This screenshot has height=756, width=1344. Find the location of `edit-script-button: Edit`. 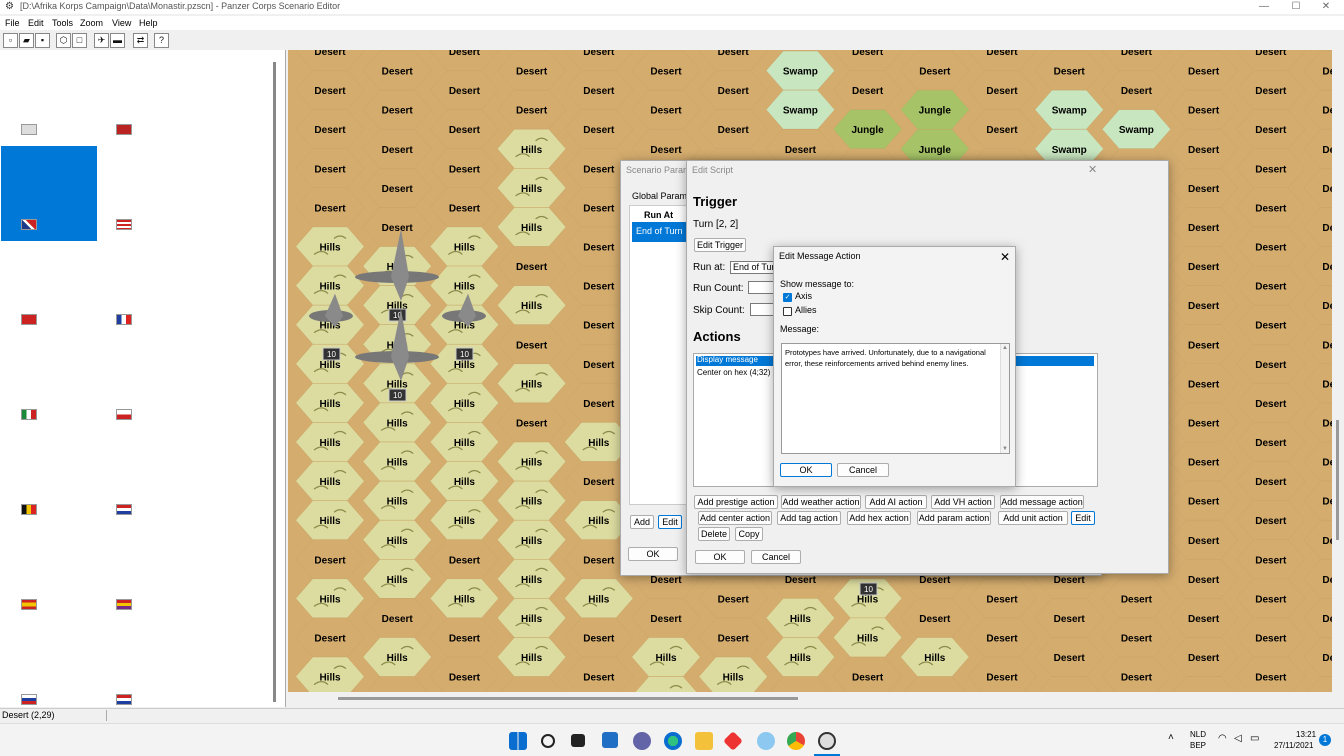

edit-script-button: Edit is located at coordinates (670, 522).